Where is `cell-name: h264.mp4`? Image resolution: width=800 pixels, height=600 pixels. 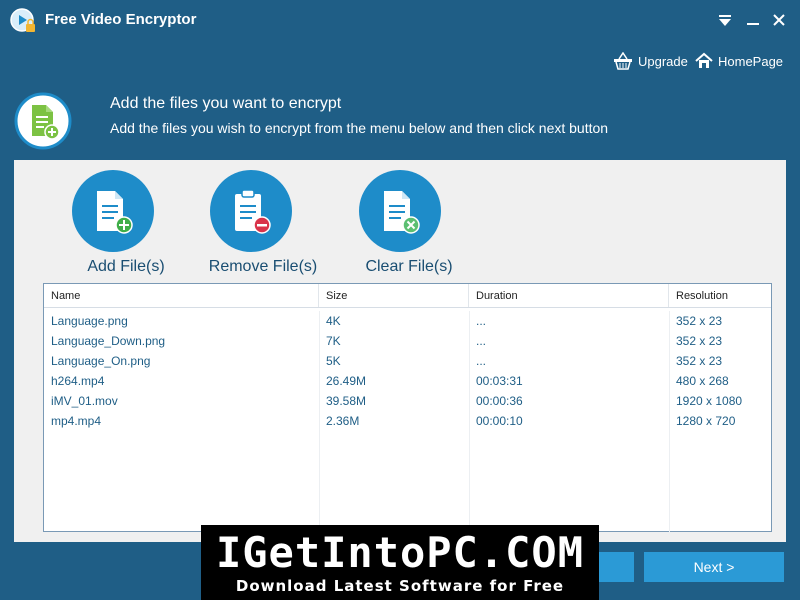
cell-name: h264.mp4 is located at coordinates (78, 381).